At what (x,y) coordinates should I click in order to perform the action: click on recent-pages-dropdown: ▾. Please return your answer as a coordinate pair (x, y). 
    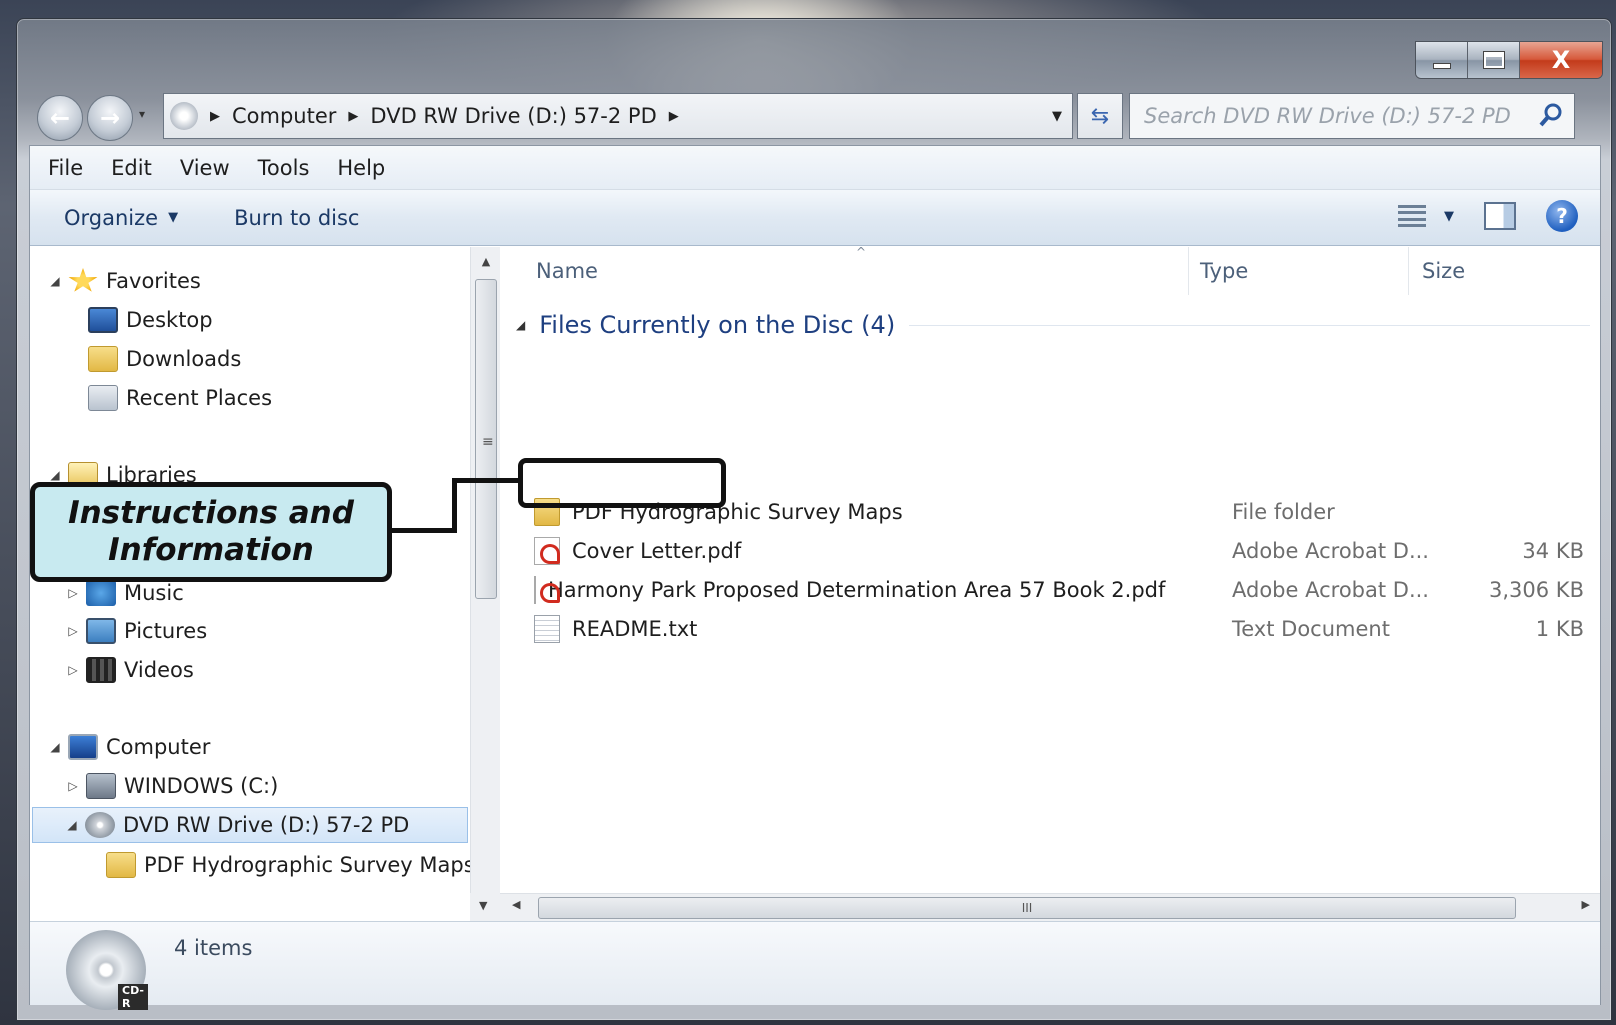
    Looking at the image, I should click on (142, 114).